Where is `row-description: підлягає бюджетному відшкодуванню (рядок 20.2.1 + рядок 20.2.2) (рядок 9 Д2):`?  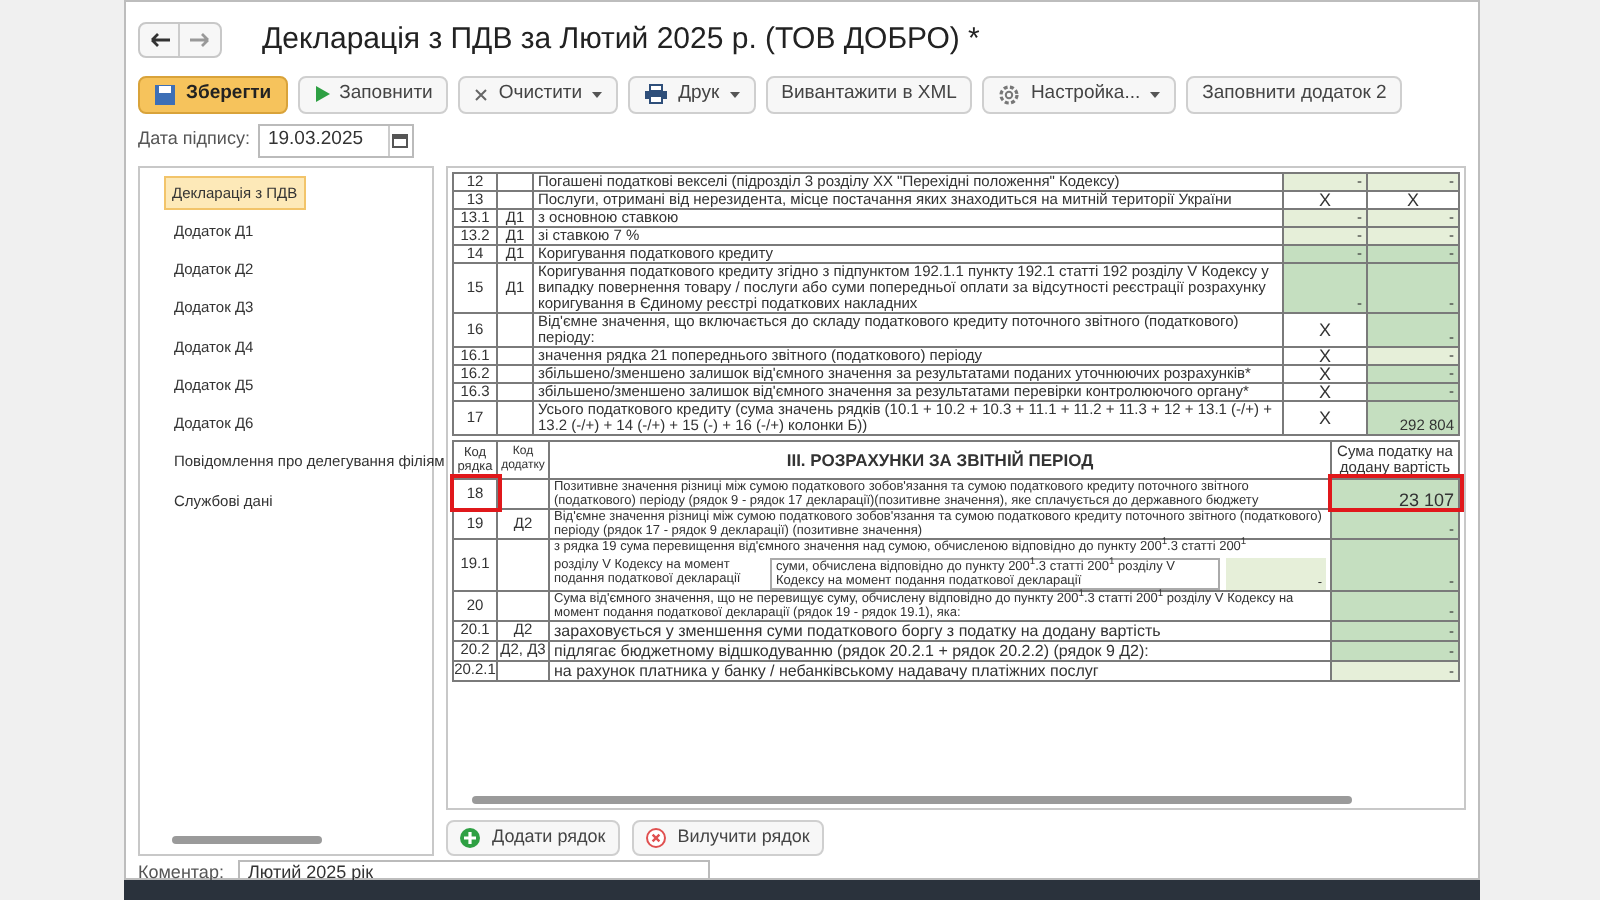
row-description: підлягає бюджетному відшкодуванню (рядок 20.2.1 + рядок 20.2.2) (рядок 9 Д2): is located at coordinates (940, 650).